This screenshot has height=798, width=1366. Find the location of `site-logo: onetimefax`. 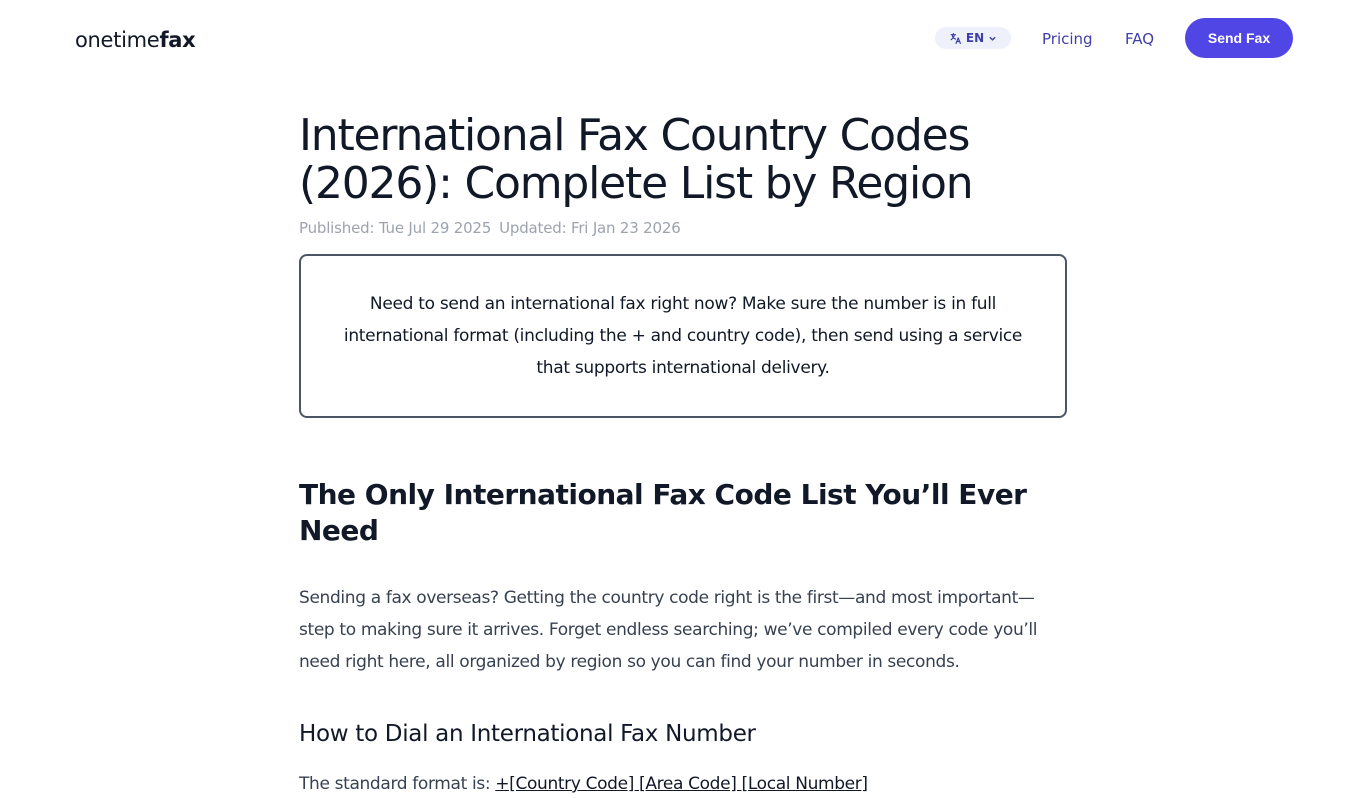

site-logo: onetimefax is located at coordinates (135, 40).